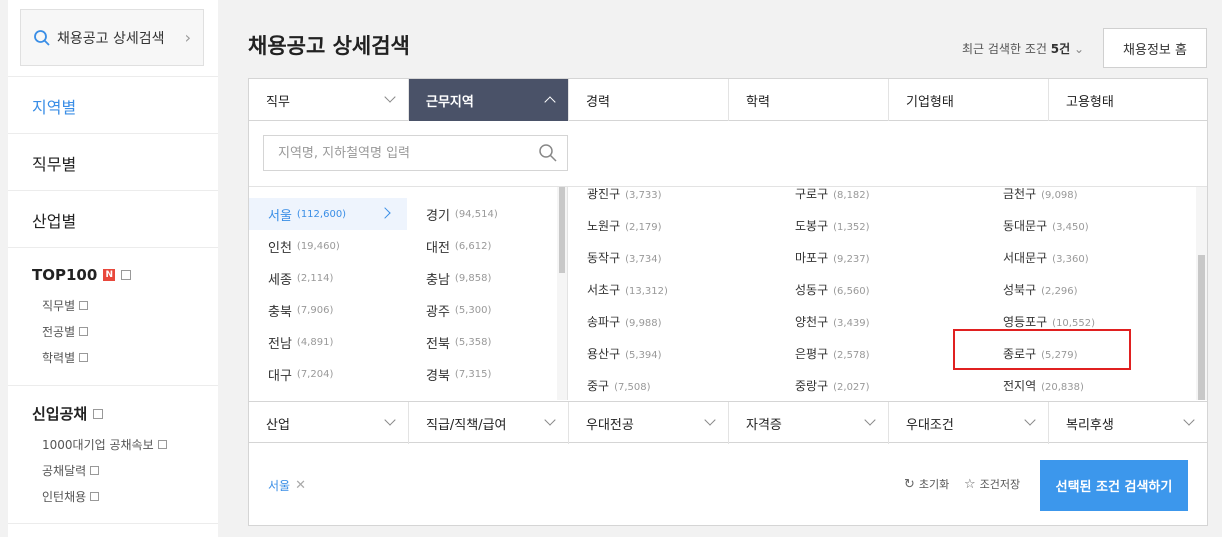 The width and height of the screenshot is (1222, 537). I want to click on close-icon: ✕, so click(300, 485).